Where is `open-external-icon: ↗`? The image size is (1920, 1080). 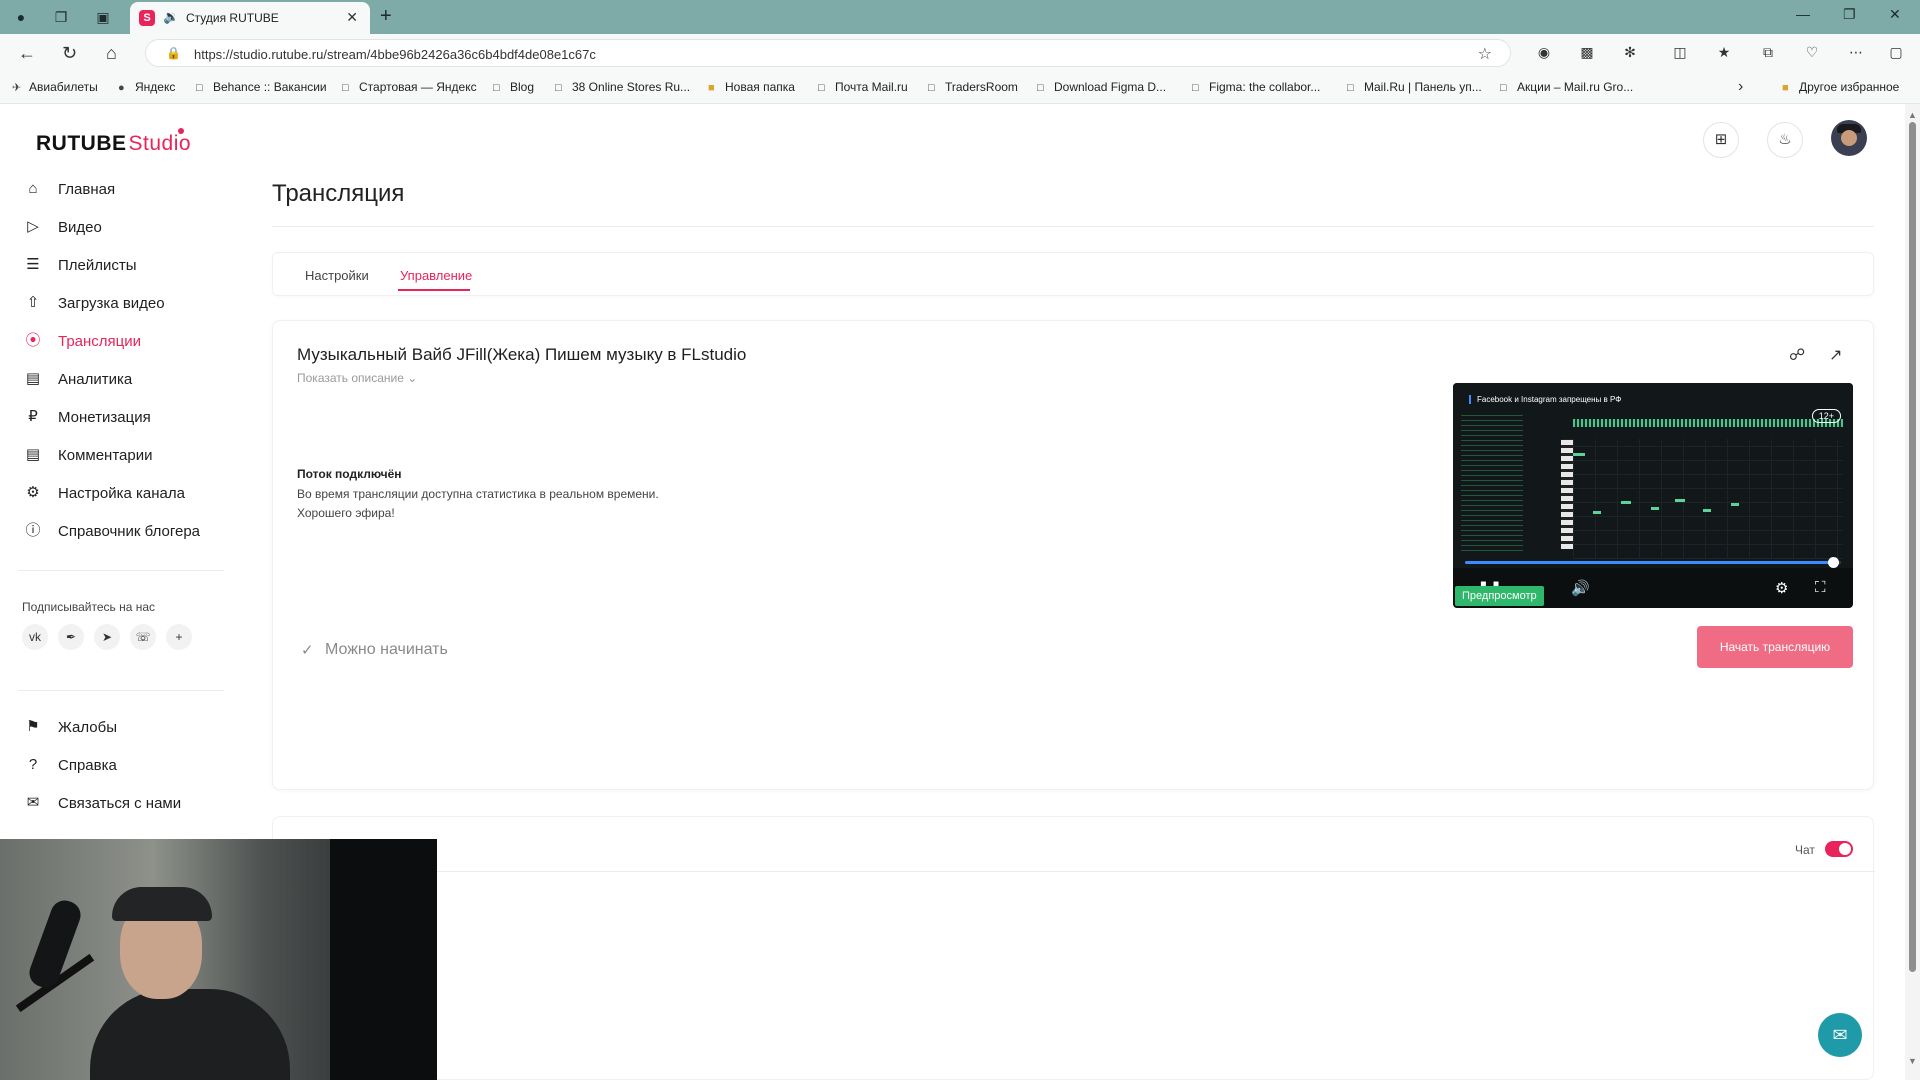 open-external-icon: ↗ is located at coordinates (1835, 355).